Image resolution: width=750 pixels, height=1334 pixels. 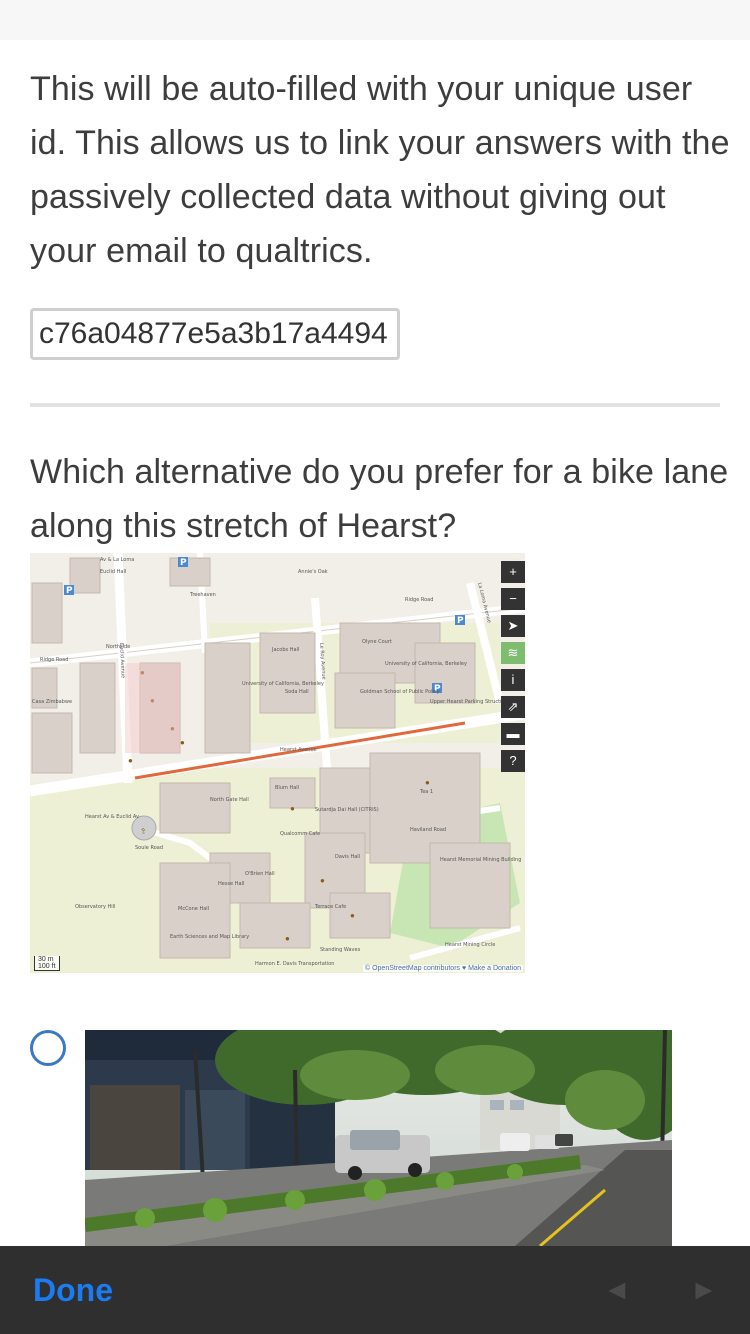 What do you see at coordinates (426, 664) in the screenshot?
I see `map-label-uc-berkeley-e: University of California, Berkeley` at bounding box center [426, 664].